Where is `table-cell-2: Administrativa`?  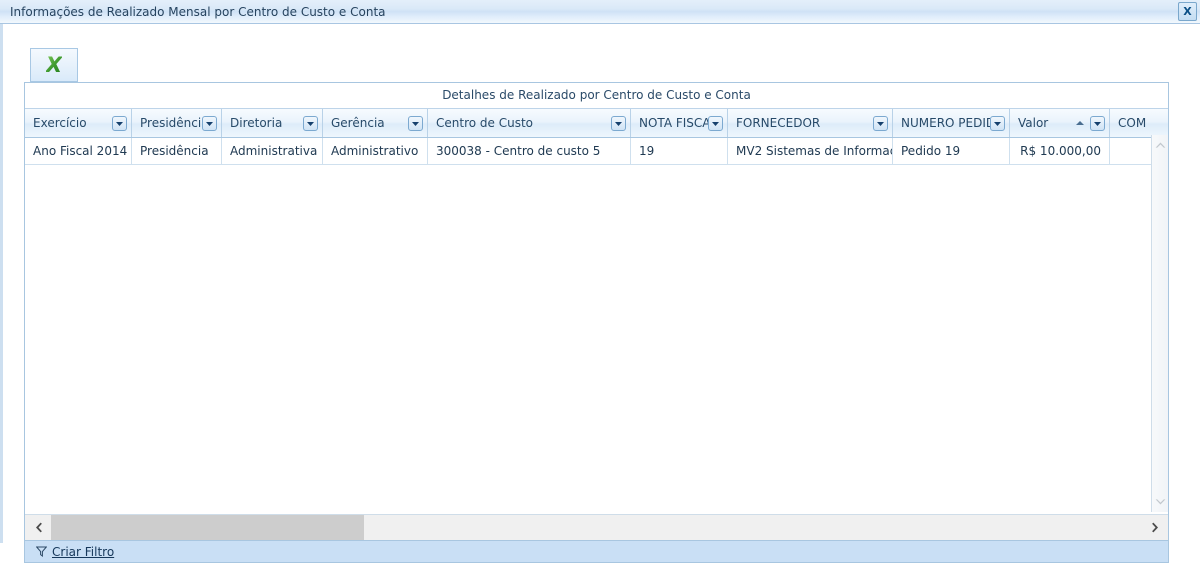
table-cell-2: Administrativa is located at coordinates (272, 151).